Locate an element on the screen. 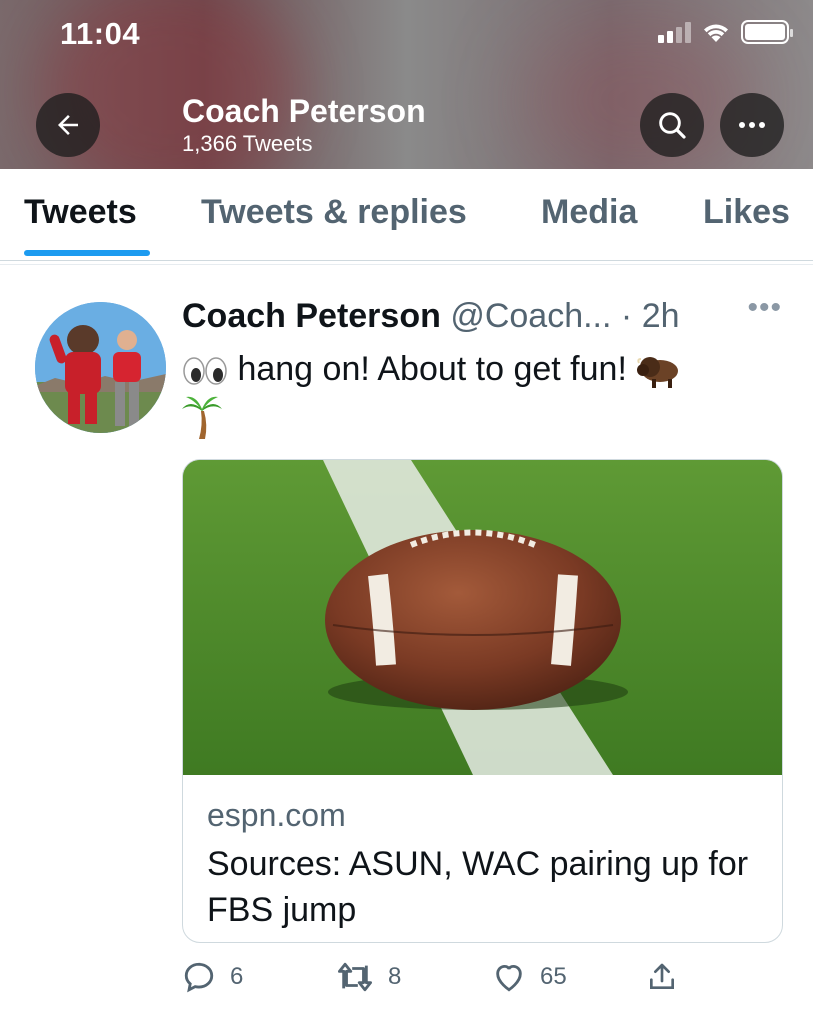  tweet-header: Coach Peterson @Coach... · 2h ••• is located at coordinates (482, 316).